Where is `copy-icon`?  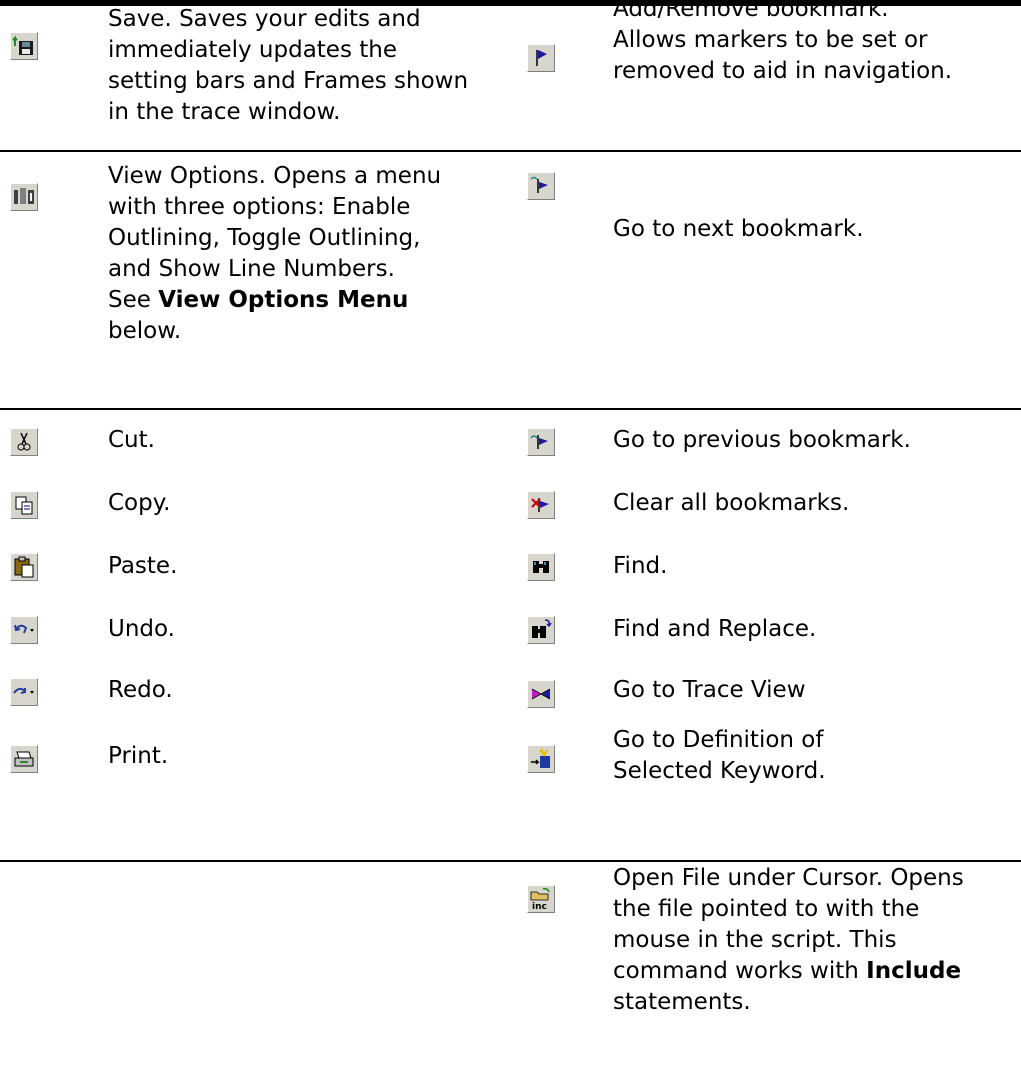
copy-icon is located at coordinates (24, 505).